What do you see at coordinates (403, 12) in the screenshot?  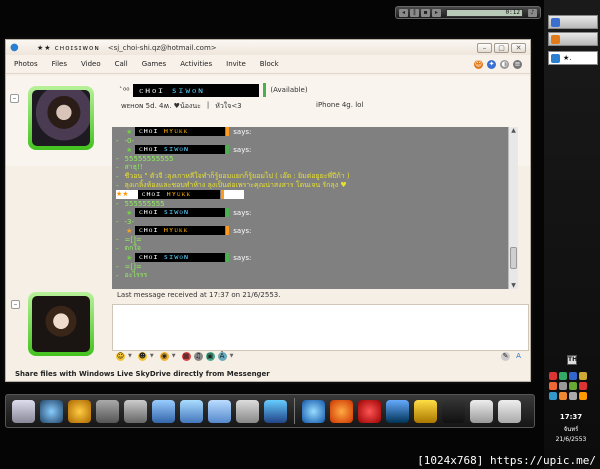 I see `rewind-icon: ◂` at bounding box center [403, 12].